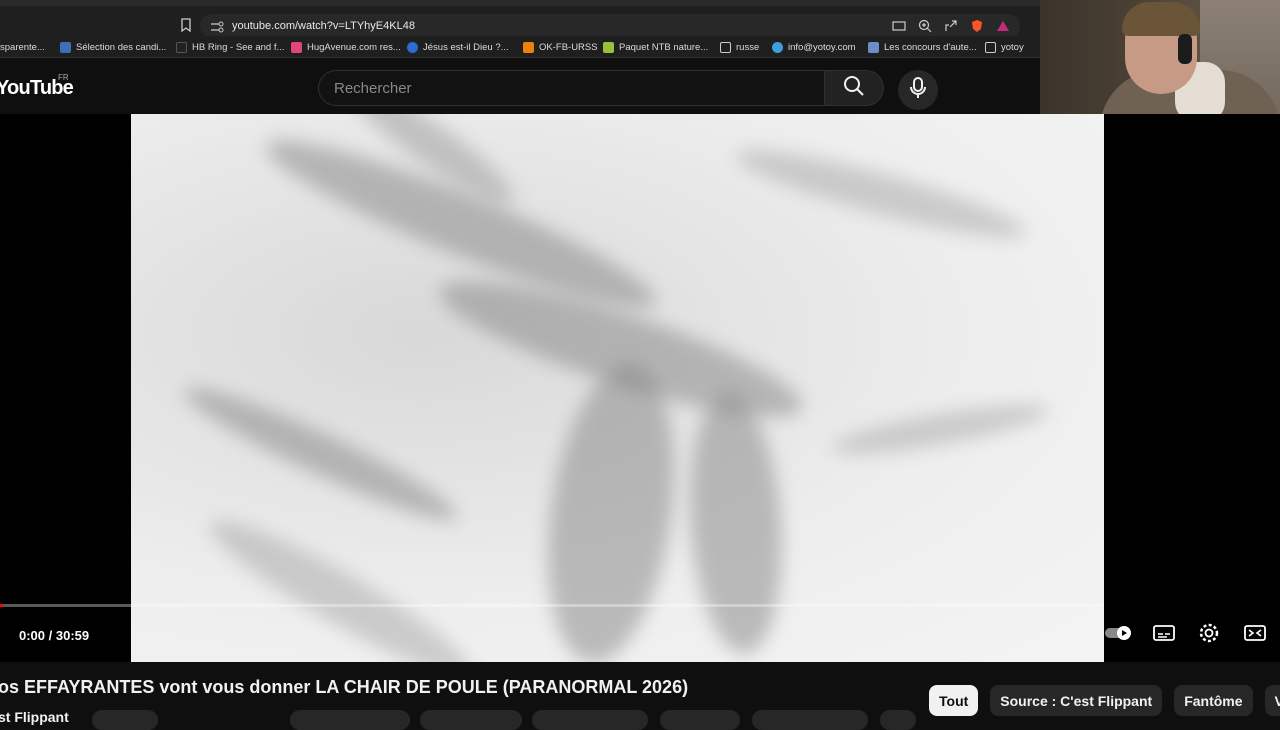 This screenshot has height=730, width=1280. I want to click on progress-fill, so click(2, 605).